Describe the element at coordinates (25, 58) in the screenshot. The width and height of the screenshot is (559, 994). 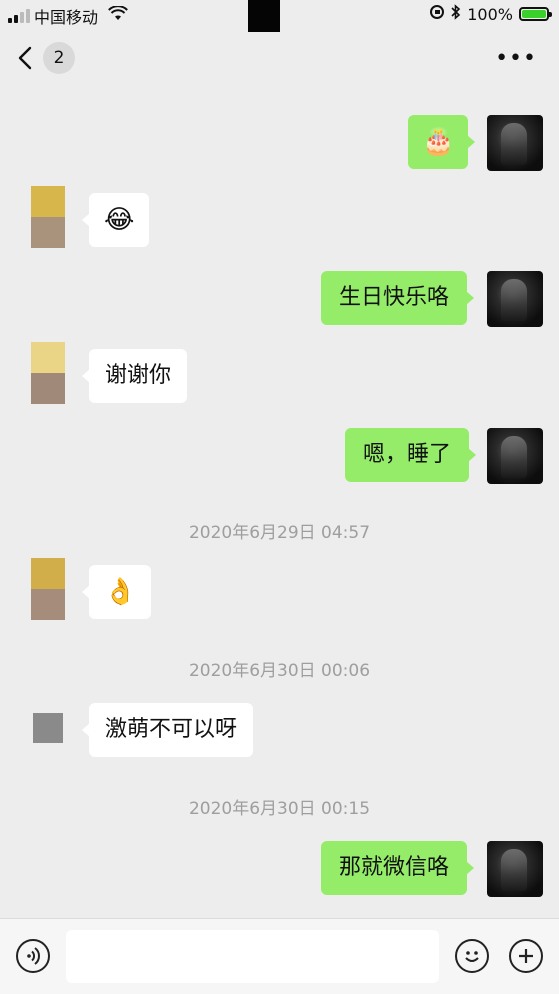
I see `back-chevron-icon` at that location.